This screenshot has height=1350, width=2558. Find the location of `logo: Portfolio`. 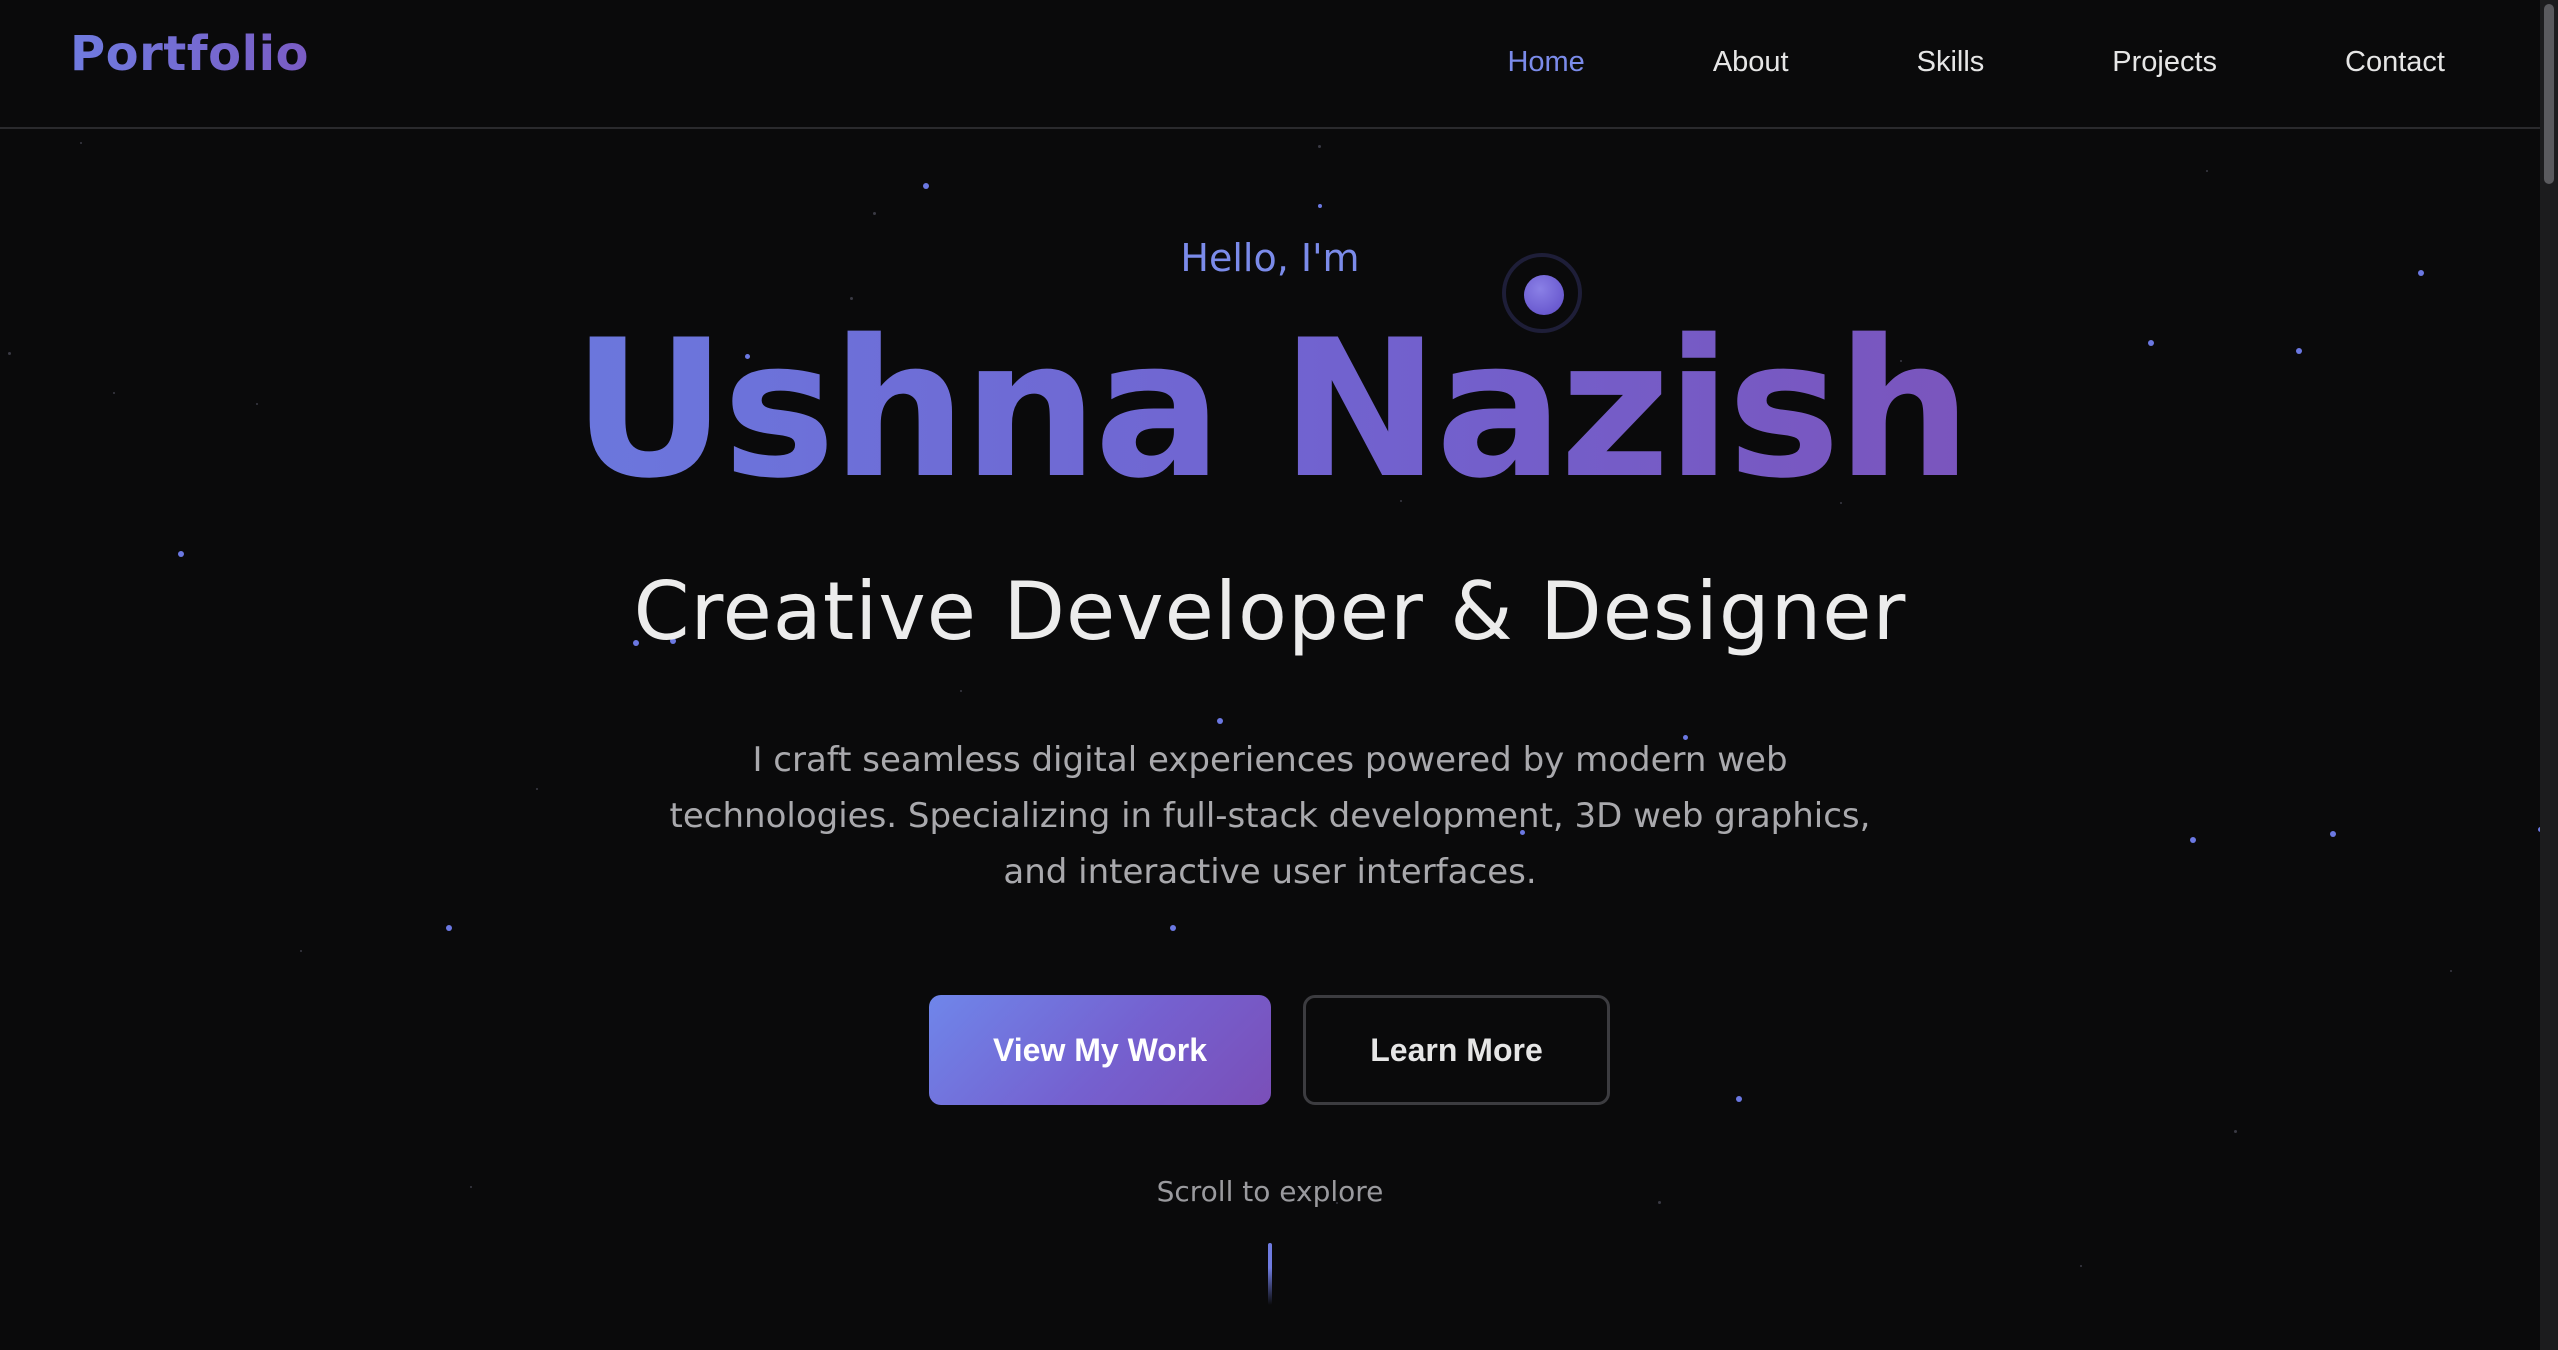

logo: Portfolio is located at coordinates (189, 54).